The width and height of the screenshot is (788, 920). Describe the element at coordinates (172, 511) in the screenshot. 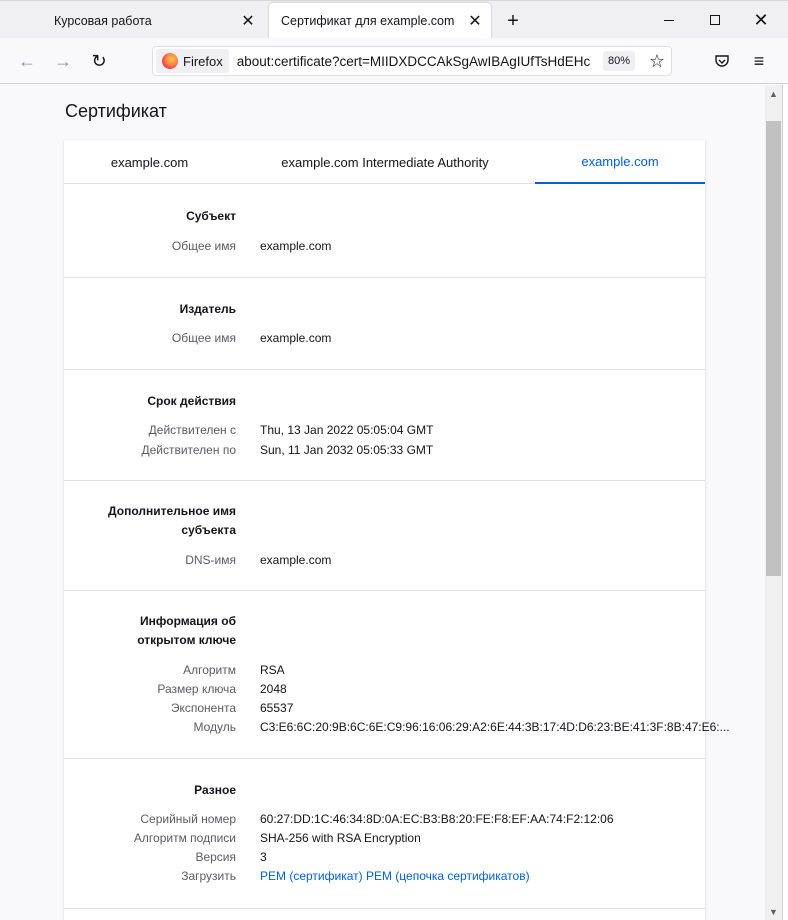

I see `section-title-line: Дополнительное имя` at that location.